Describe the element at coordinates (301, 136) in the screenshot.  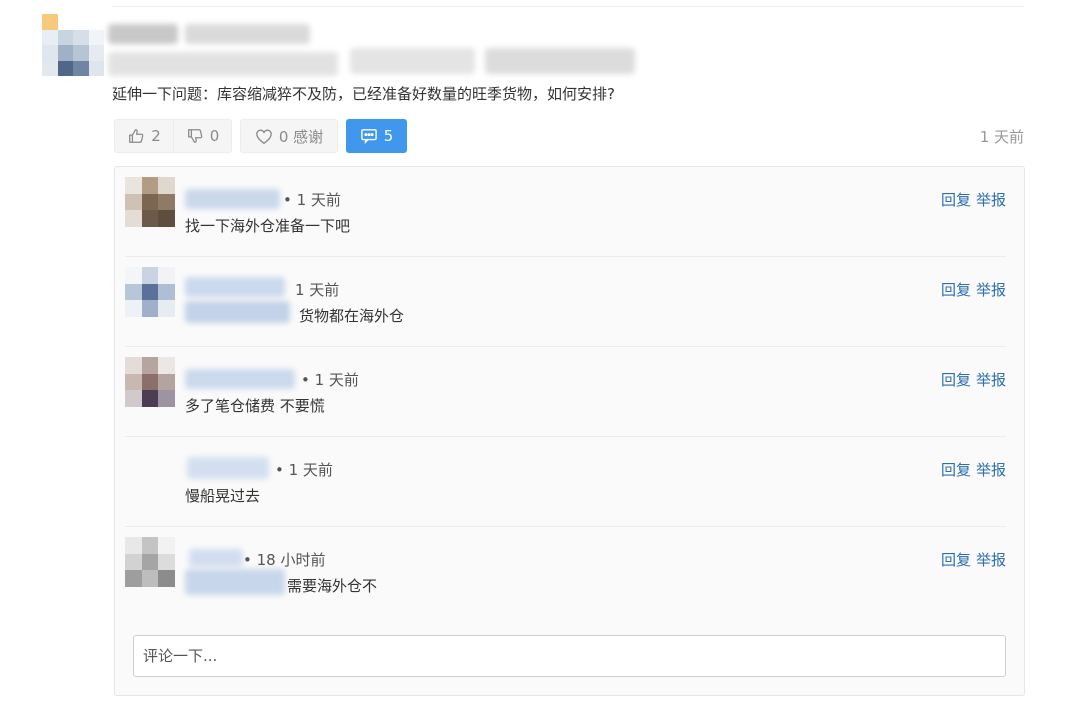
I see `thanks-label: 0 感谢` at that location.